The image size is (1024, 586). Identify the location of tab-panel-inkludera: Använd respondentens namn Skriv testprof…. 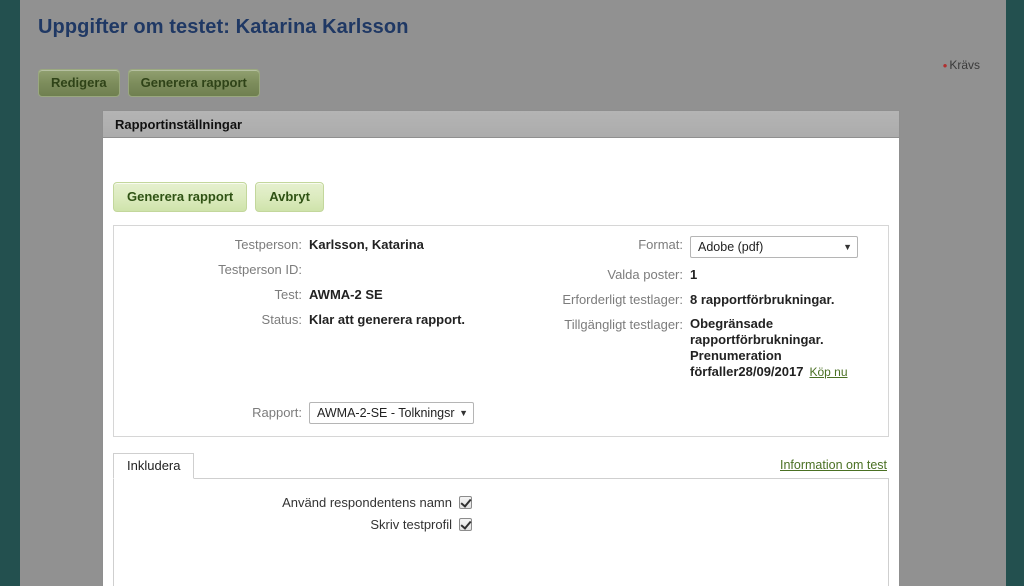
(501, 532).